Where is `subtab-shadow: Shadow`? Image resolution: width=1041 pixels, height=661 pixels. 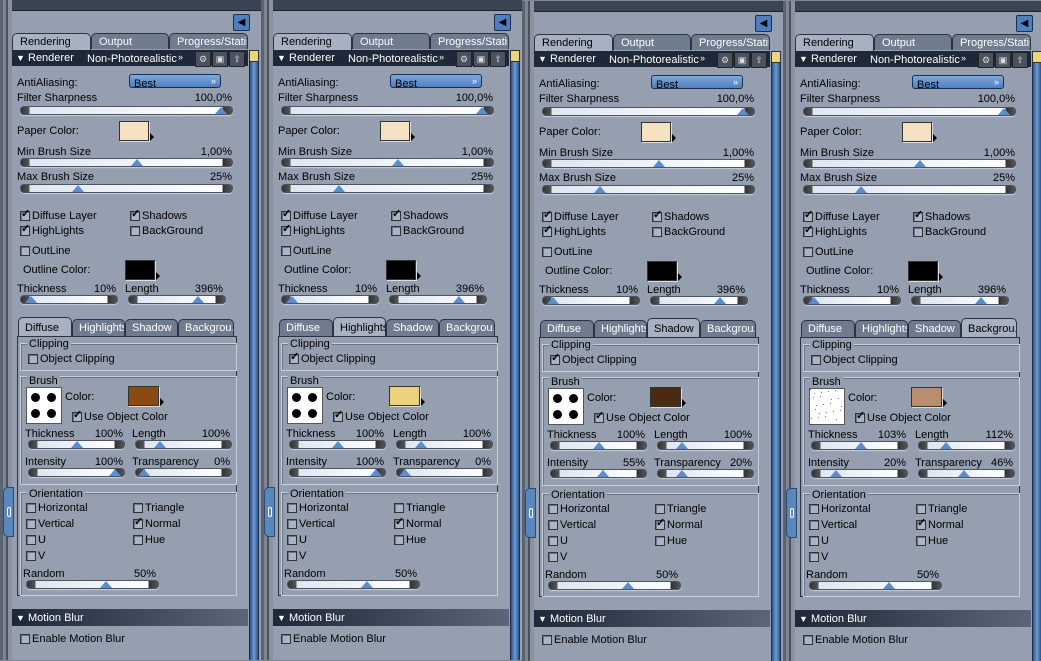 subtab-shadow: Shadow is located at coordinates (151, 327).